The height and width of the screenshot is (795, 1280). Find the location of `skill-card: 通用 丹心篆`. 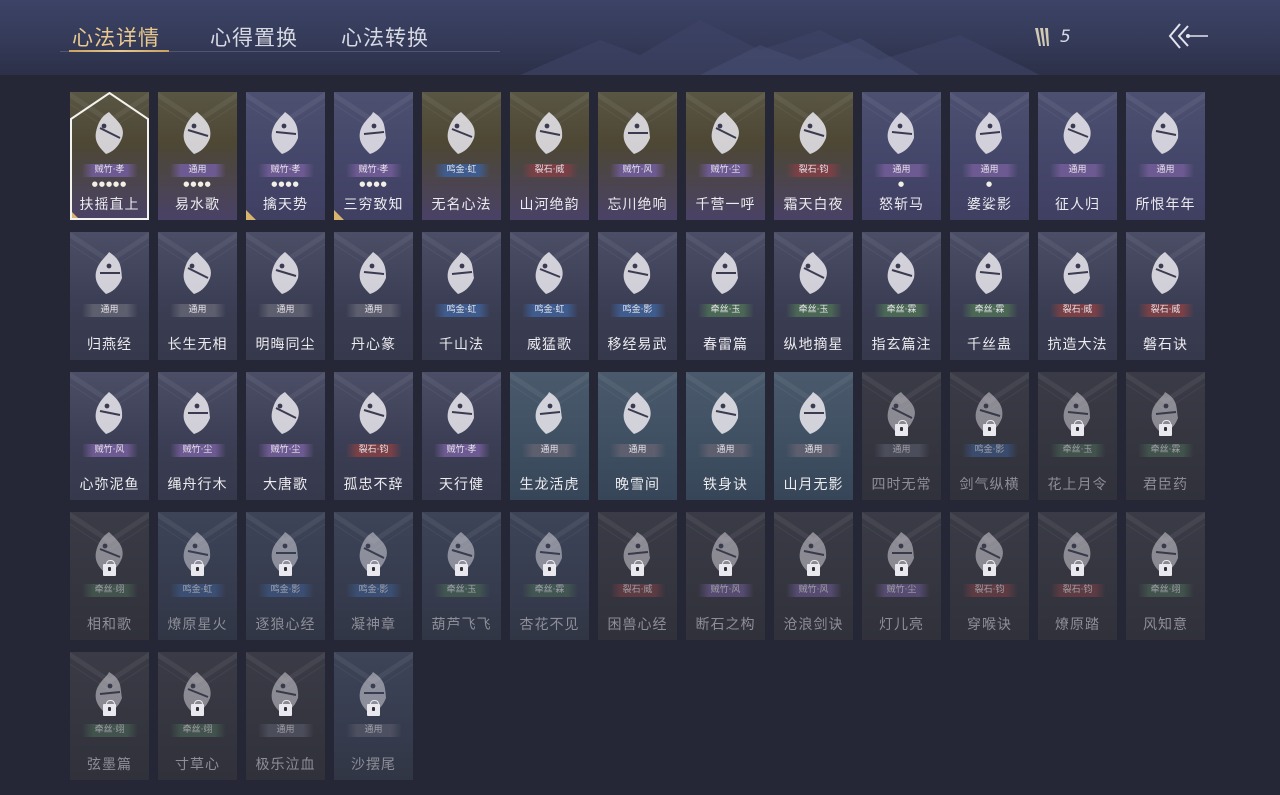

skill-card: 通用 丹心篆 is located at coordinates (373, 296).